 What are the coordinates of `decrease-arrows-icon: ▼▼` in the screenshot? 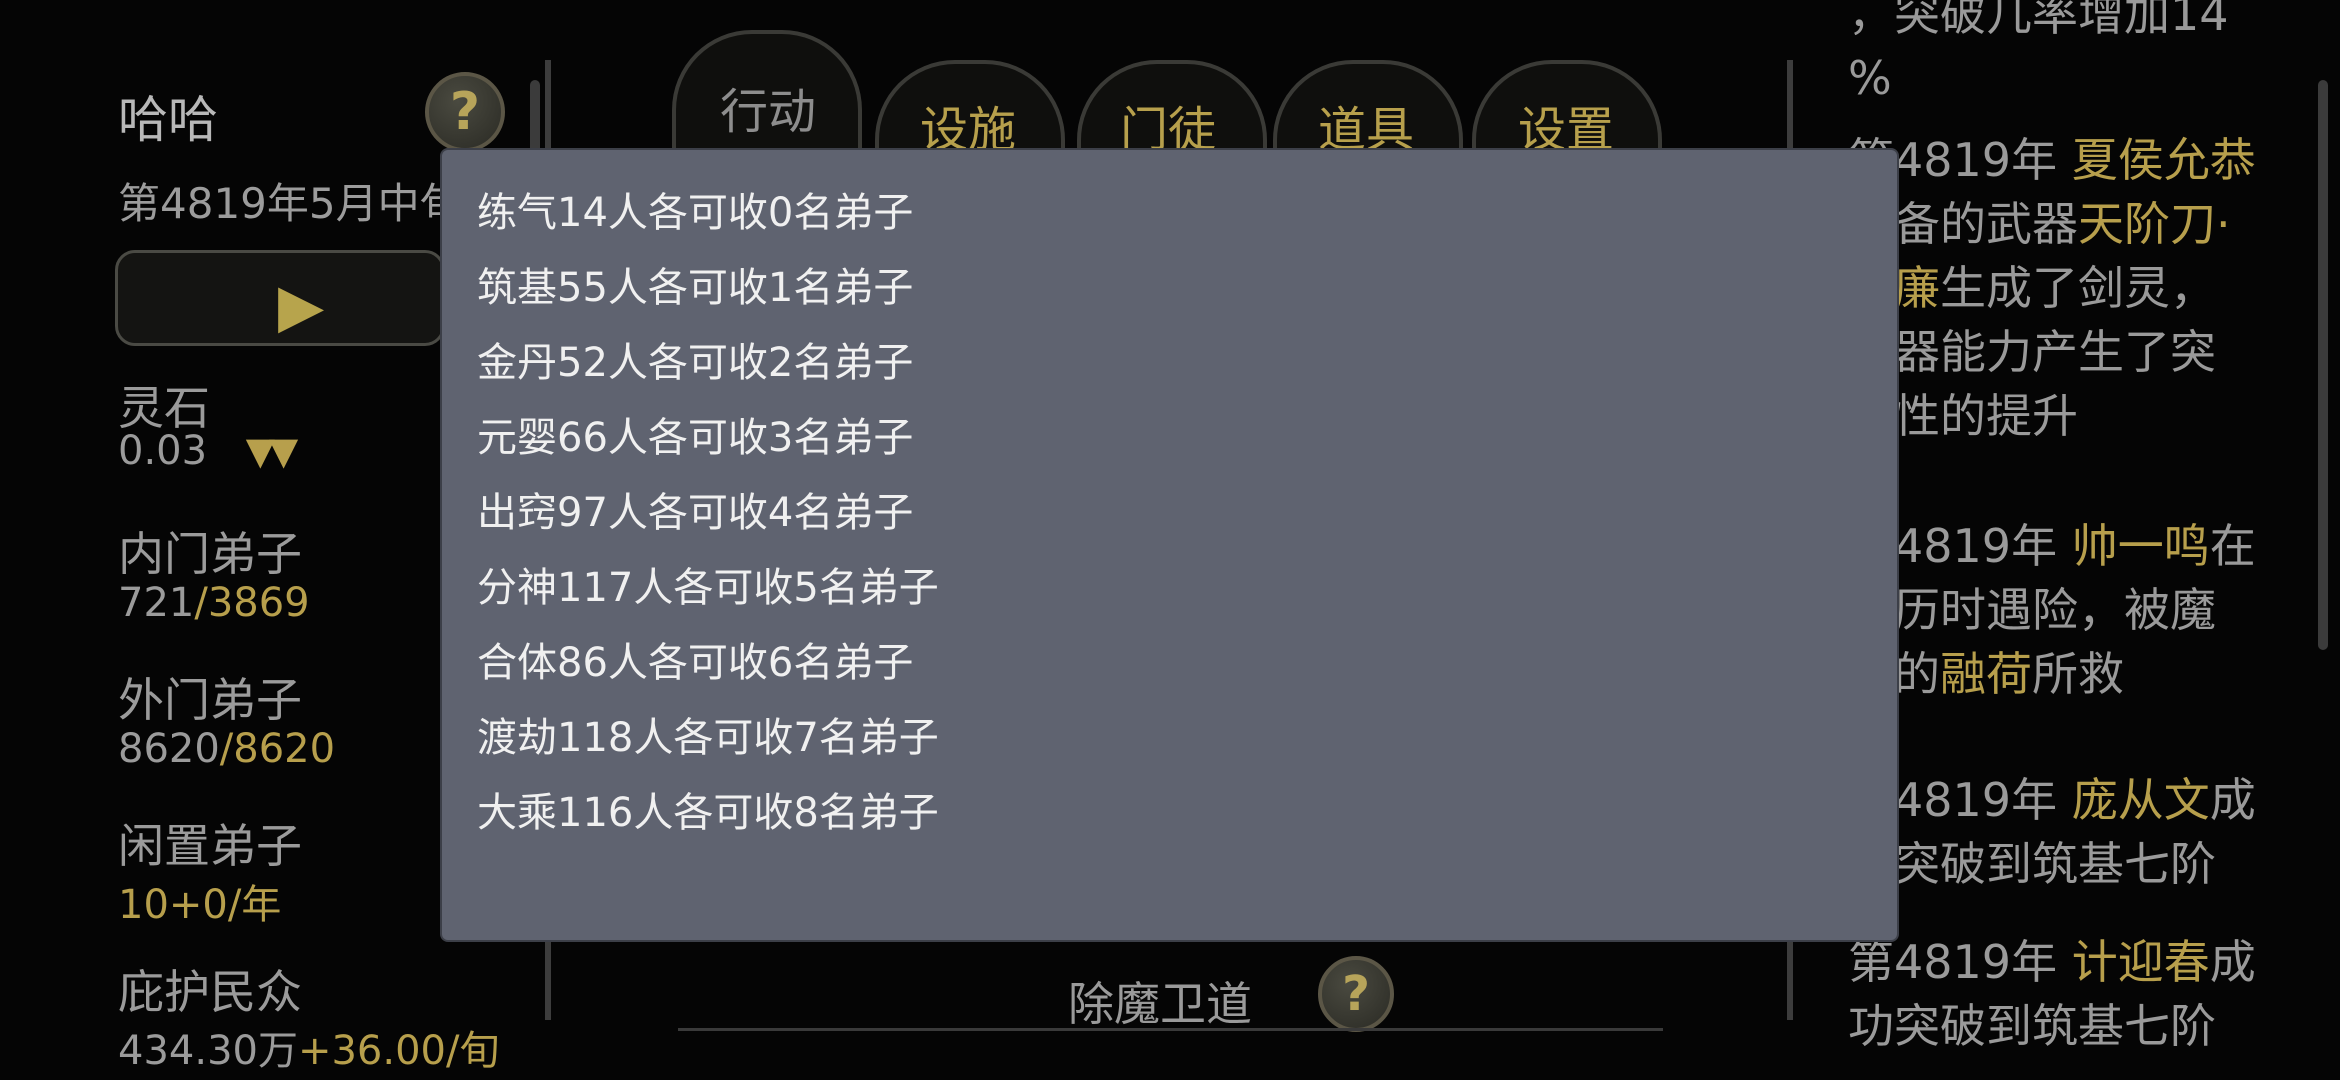 It's located at (272, 451).